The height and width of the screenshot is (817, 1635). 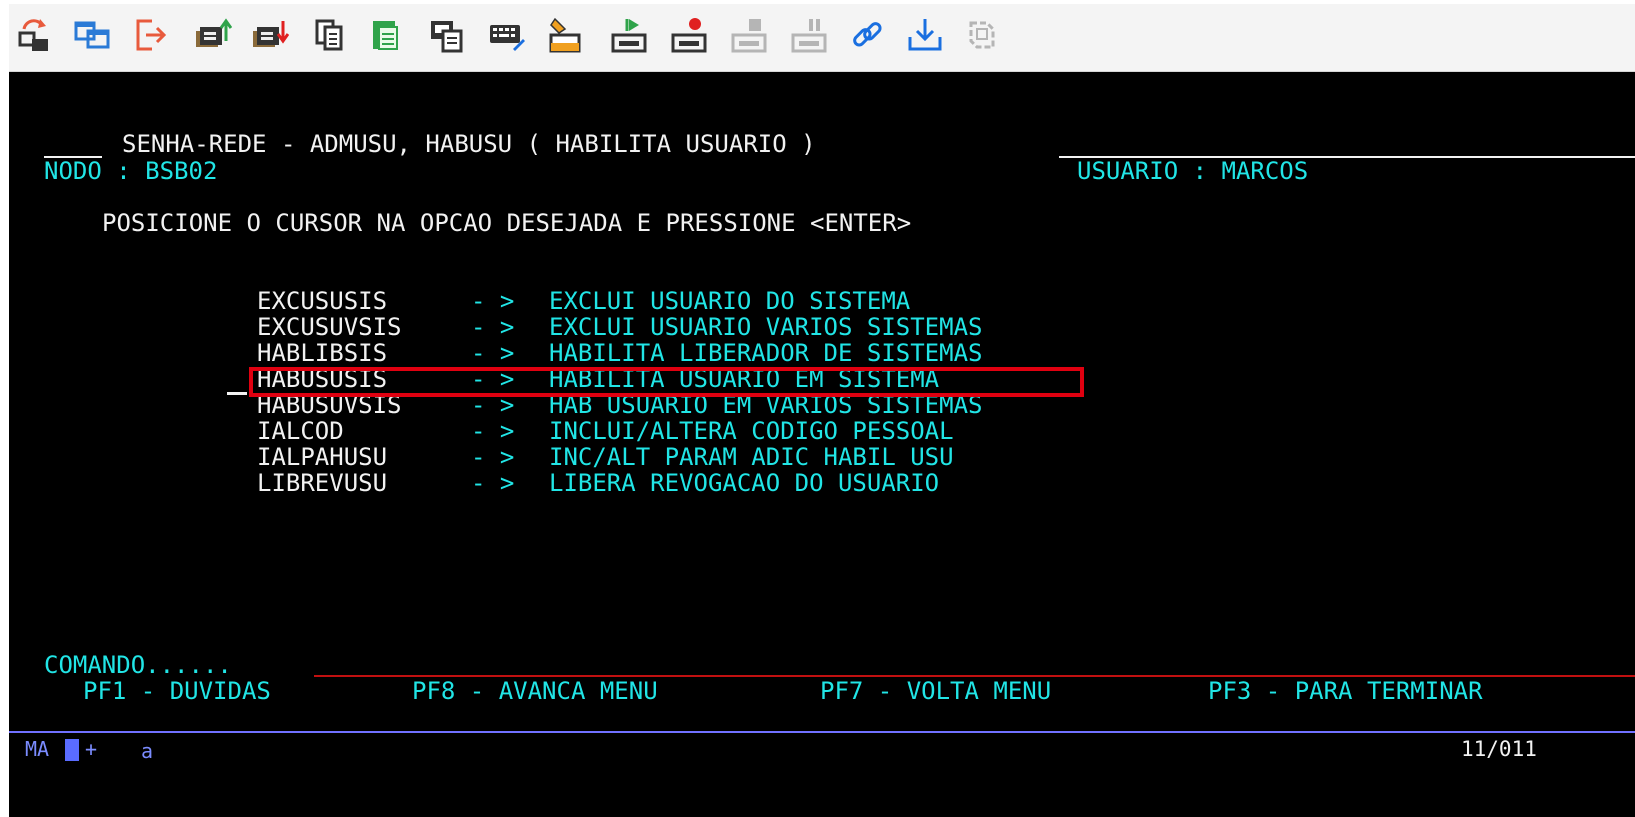 I want to click on pause-macro-icon, so click(x=809, y=35).